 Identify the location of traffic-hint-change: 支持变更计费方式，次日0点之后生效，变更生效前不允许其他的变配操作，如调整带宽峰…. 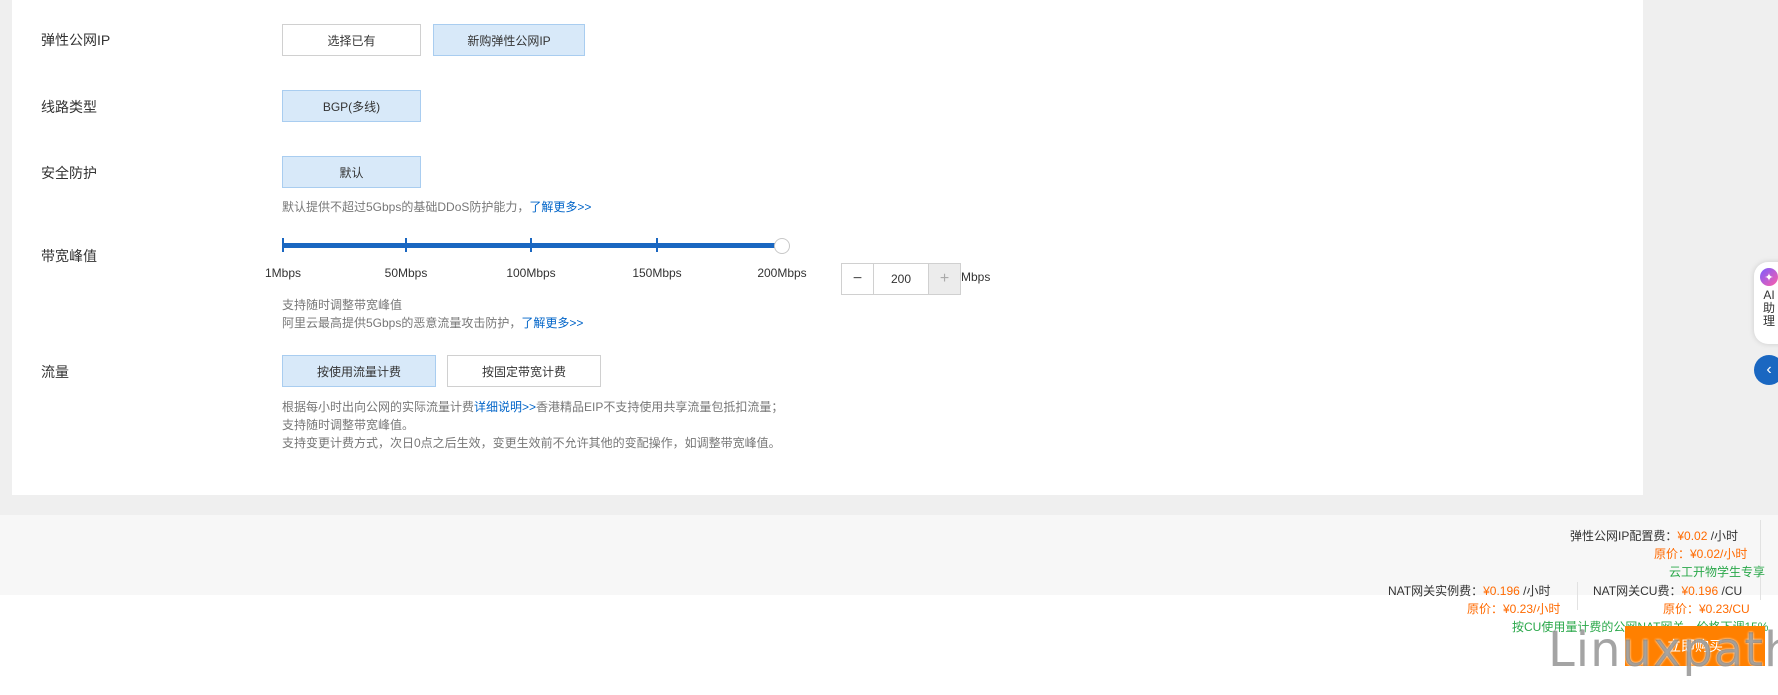
(531, 443).